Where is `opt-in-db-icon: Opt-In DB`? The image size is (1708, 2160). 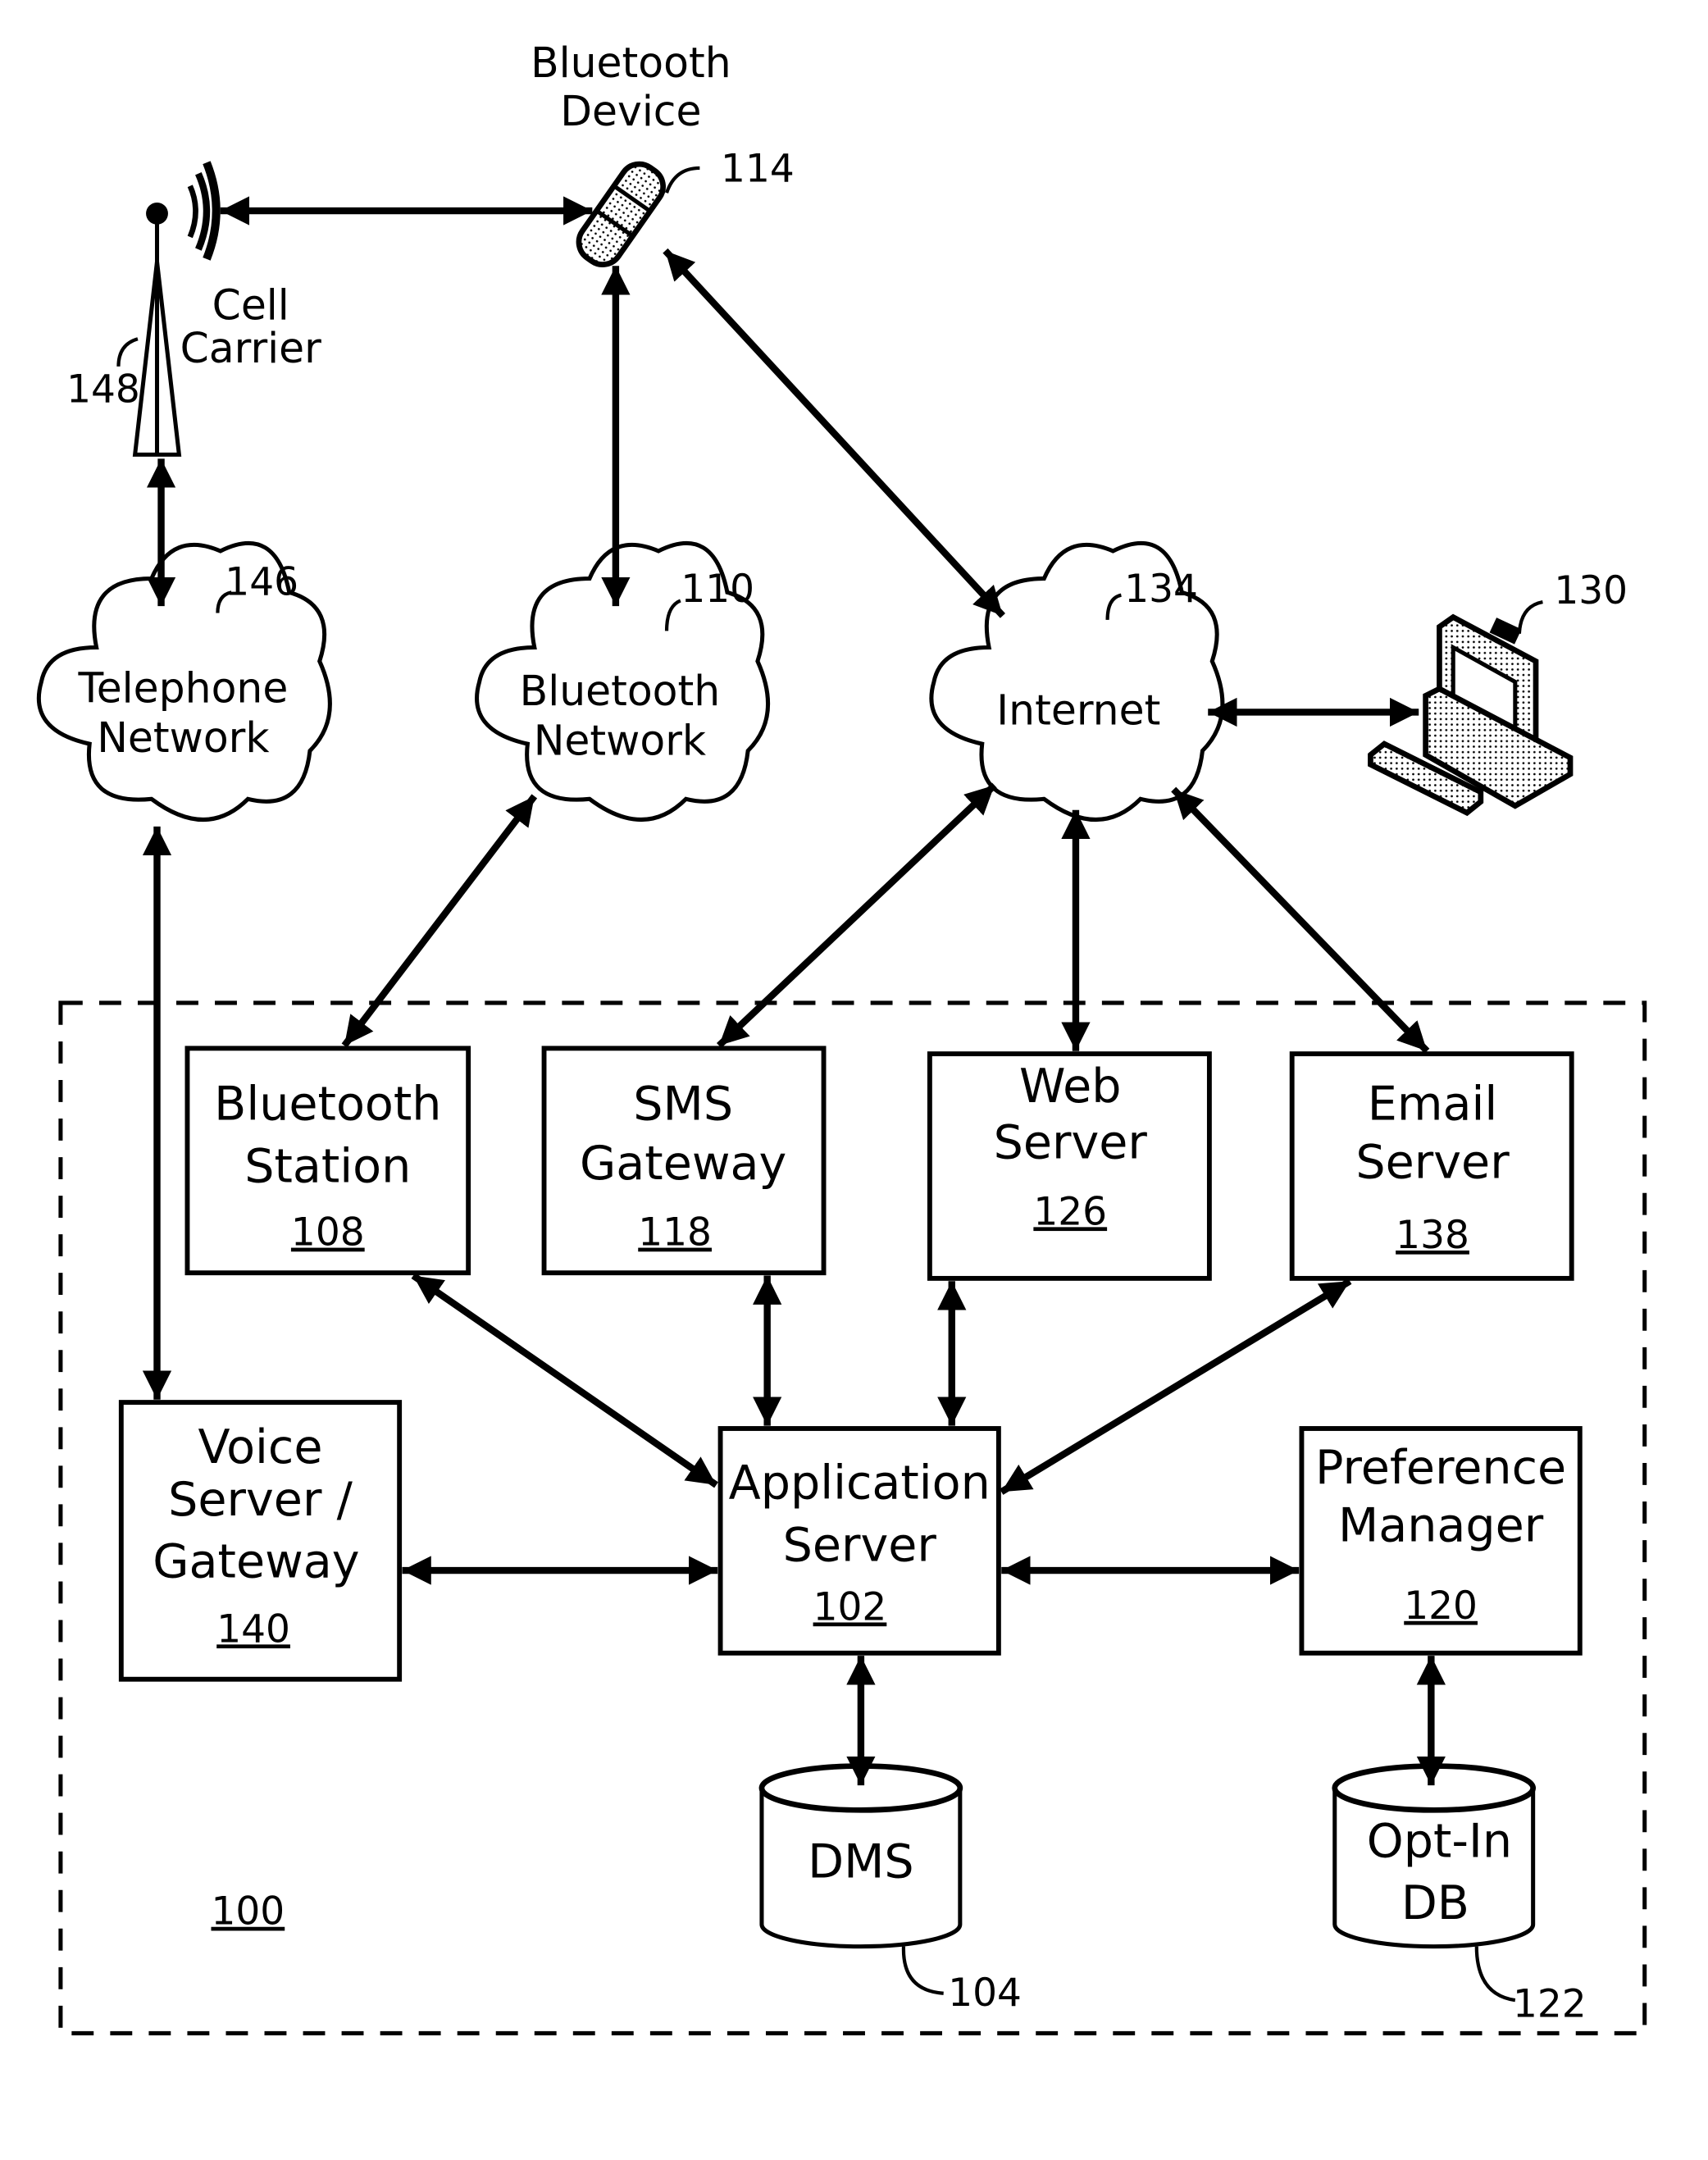
opt-in-db-icon: Opt-In DB is located at coordinates (1434, 1856).